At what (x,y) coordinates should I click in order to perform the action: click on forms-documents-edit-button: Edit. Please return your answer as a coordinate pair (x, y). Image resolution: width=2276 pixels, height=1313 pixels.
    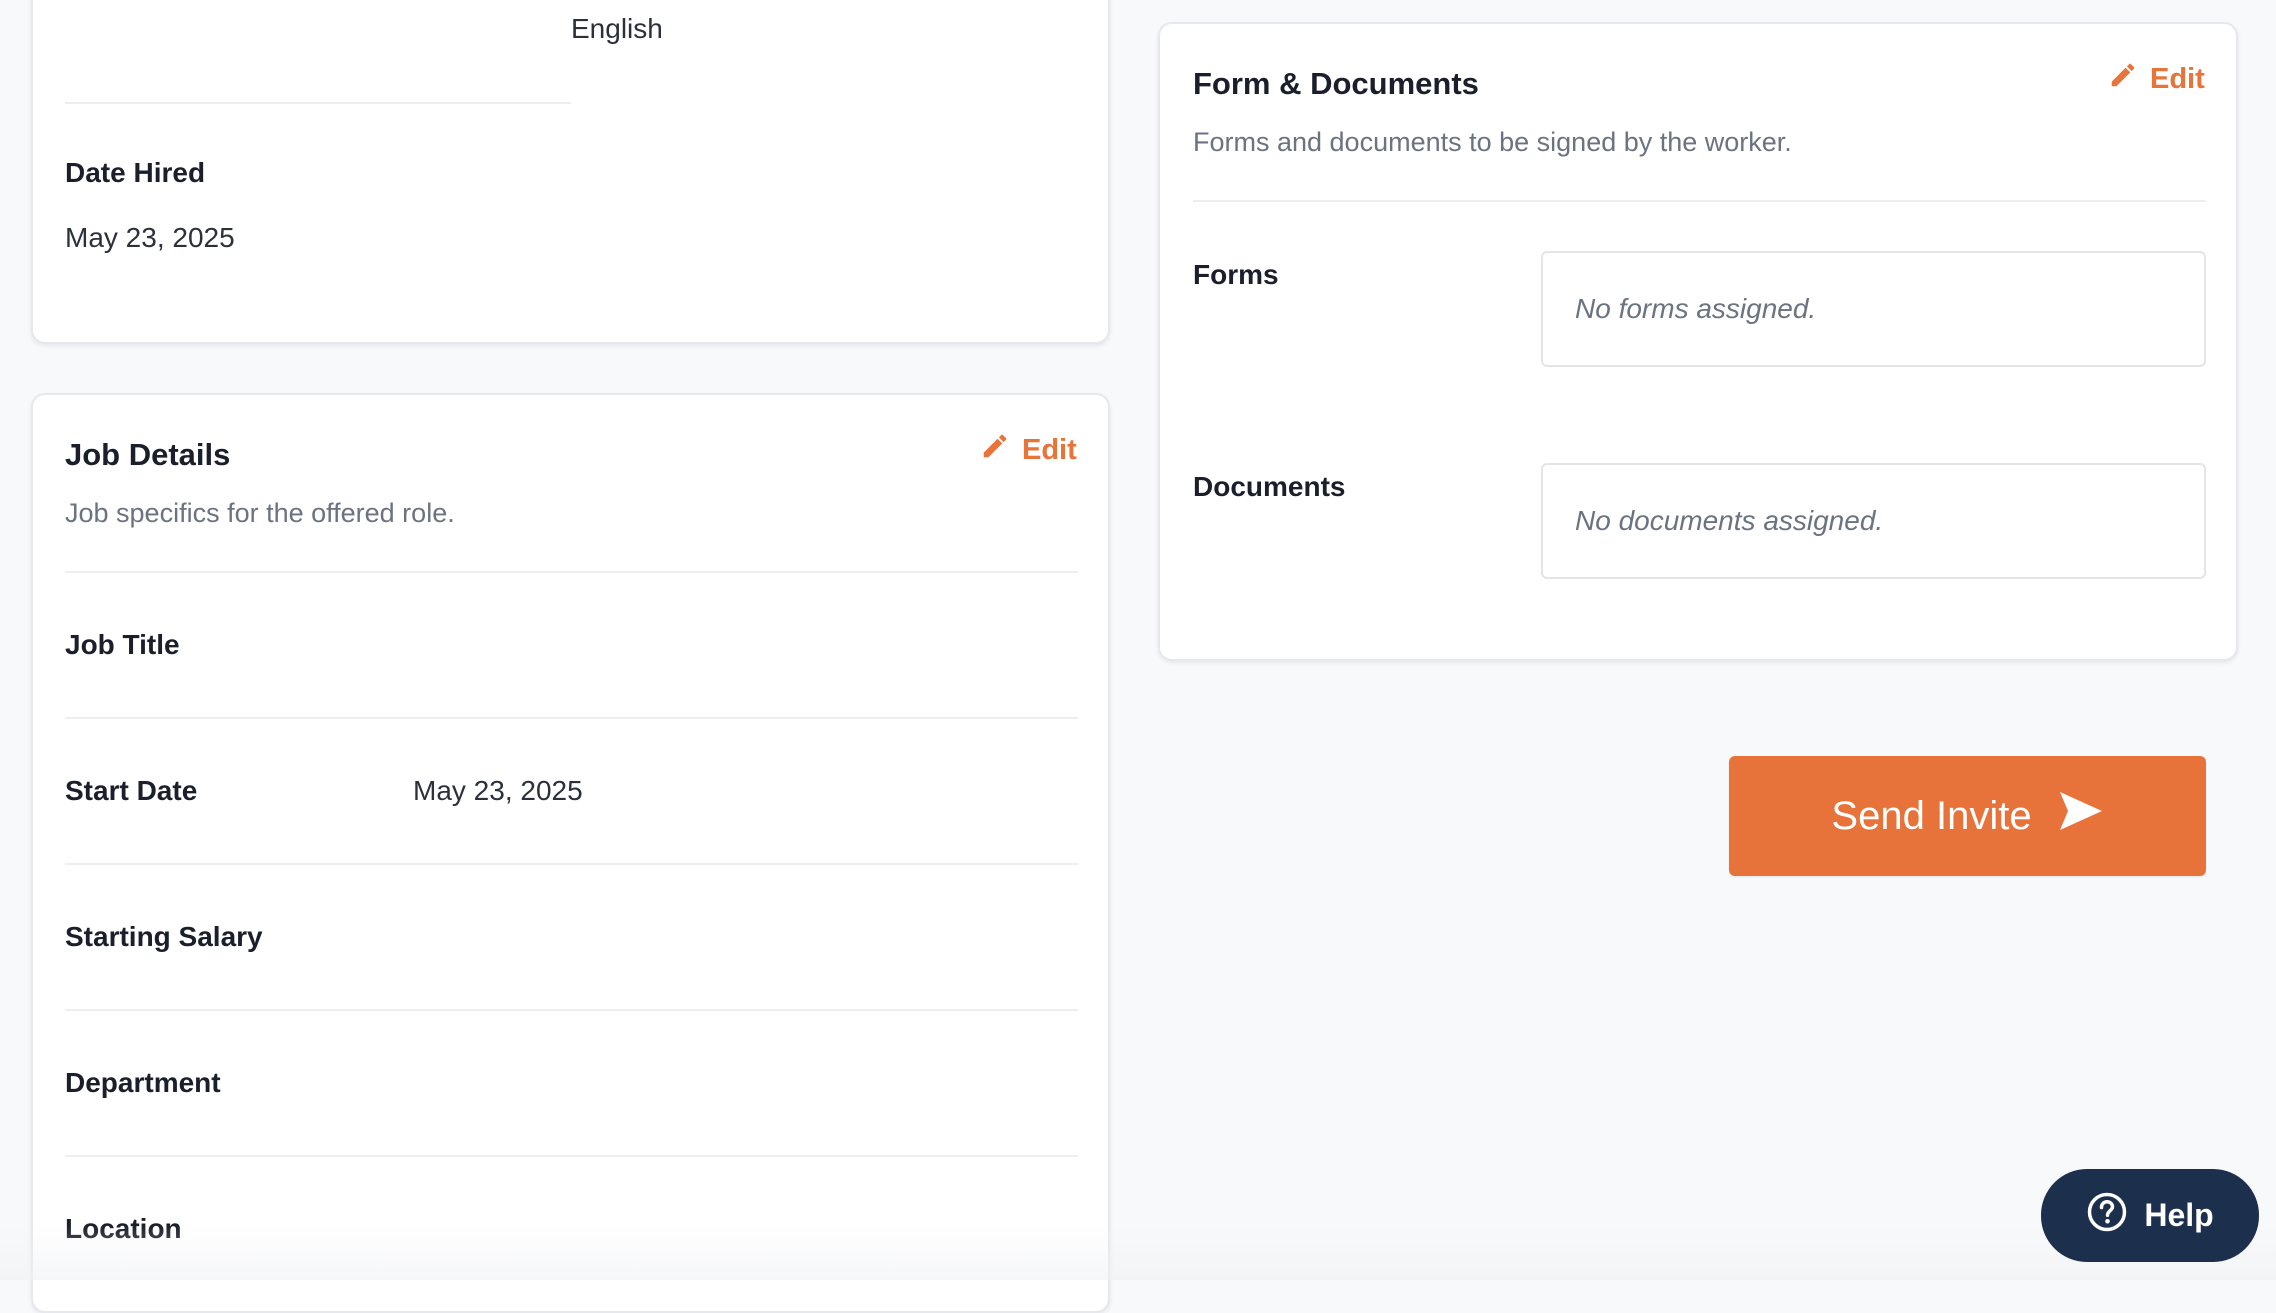
    Looking at the image, I should click on (2156, 79).